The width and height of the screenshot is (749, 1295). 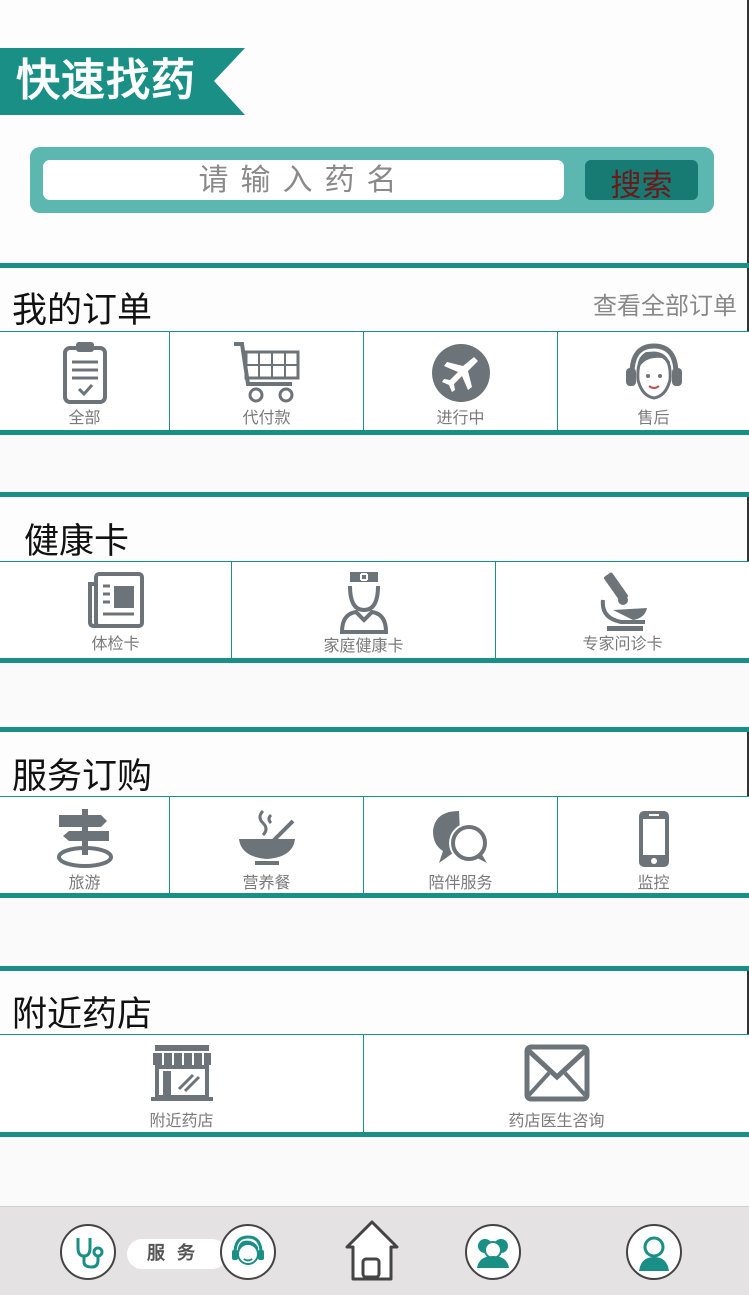 I want to click on order-item-in-progress: 进行中, so click(x=461, y=381).